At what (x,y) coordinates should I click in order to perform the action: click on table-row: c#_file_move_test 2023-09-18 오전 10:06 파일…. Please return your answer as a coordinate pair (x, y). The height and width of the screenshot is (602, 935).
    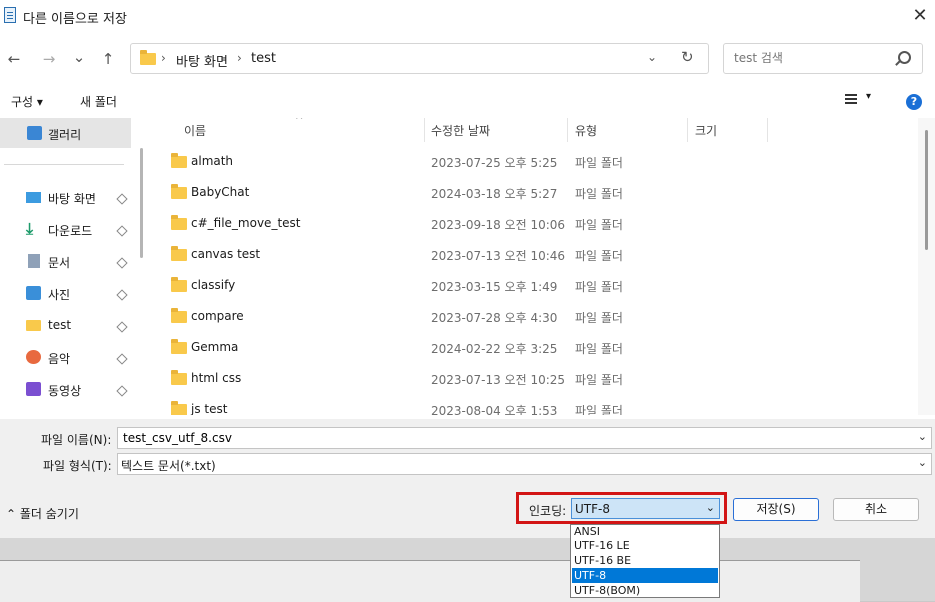
    Looking at the image, I should click on (533, 223).